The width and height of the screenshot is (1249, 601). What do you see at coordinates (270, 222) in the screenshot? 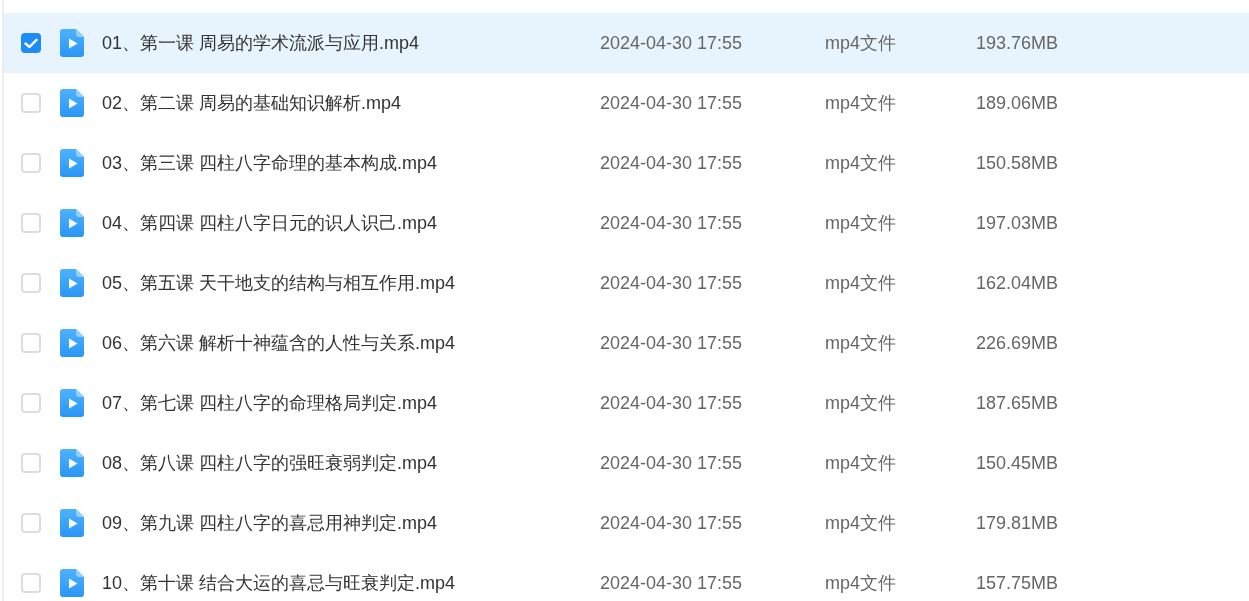
I see `file-name: 04、第四课 四柱八字日元的识人识己.mp4` at bounding box center [270, 222].